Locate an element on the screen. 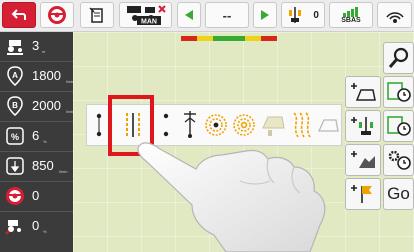 This screenshot has height=252, width=414. nav-right-button is located at coordinates (265, 15).